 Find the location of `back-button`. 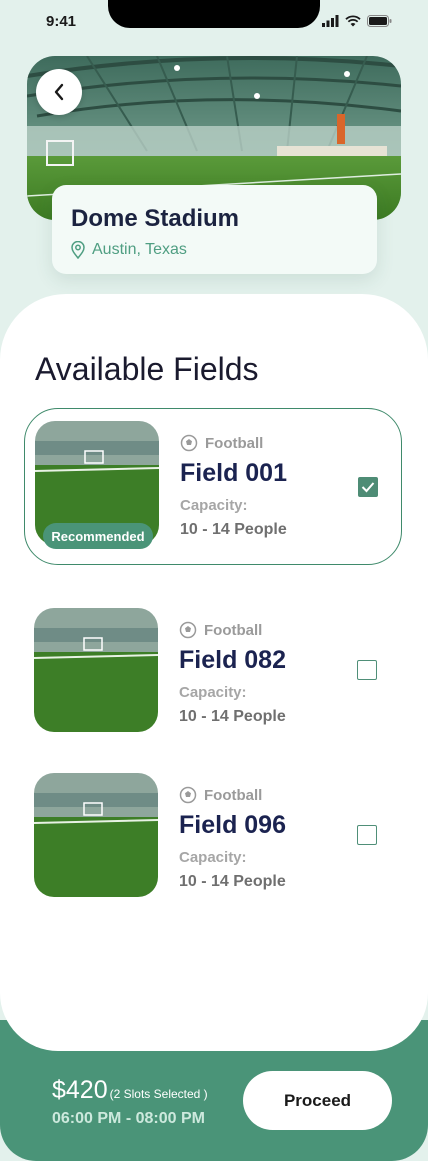

back-button is located at coordinates (59, 92).